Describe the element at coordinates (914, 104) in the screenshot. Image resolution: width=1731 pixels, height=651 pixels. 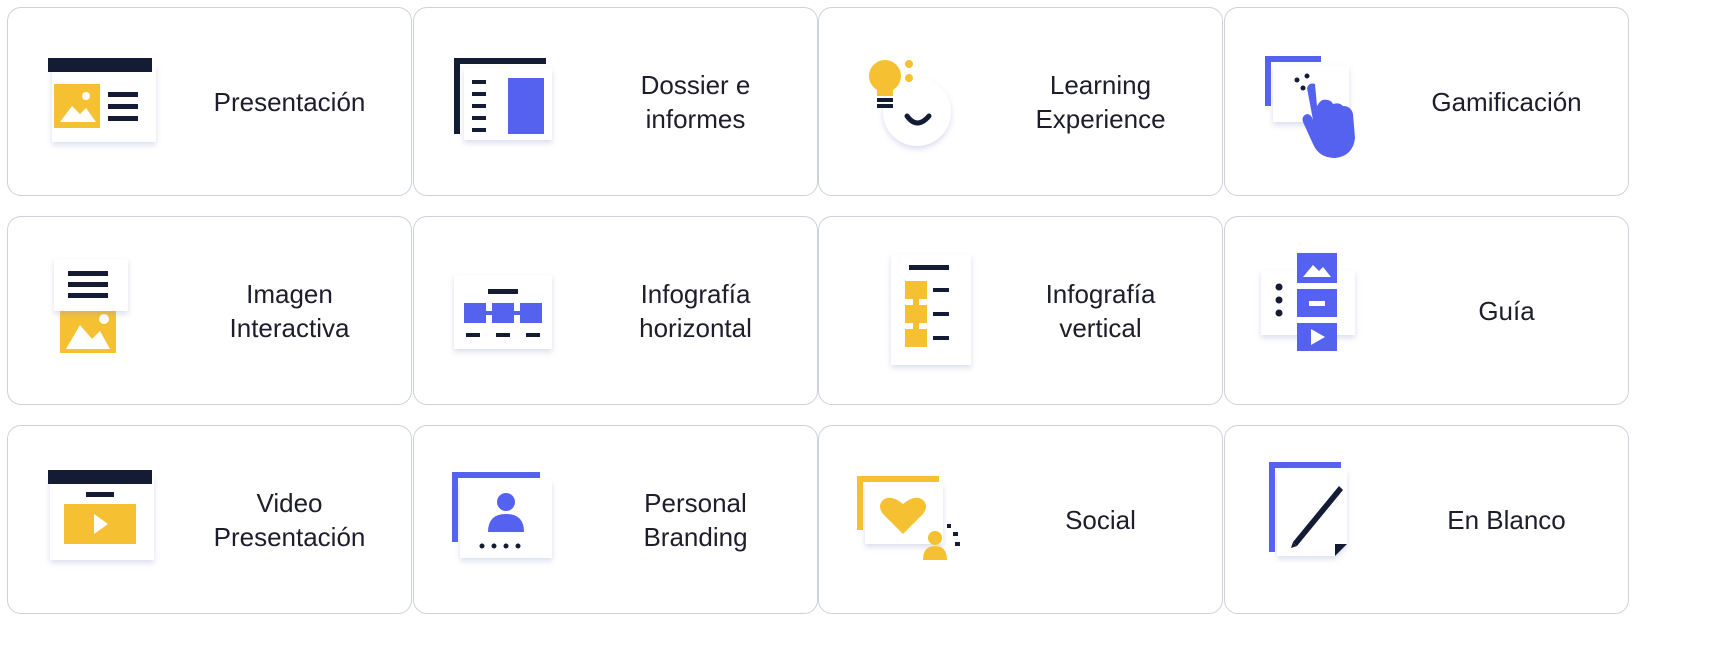
I see `learning-experience-icon` at that location.